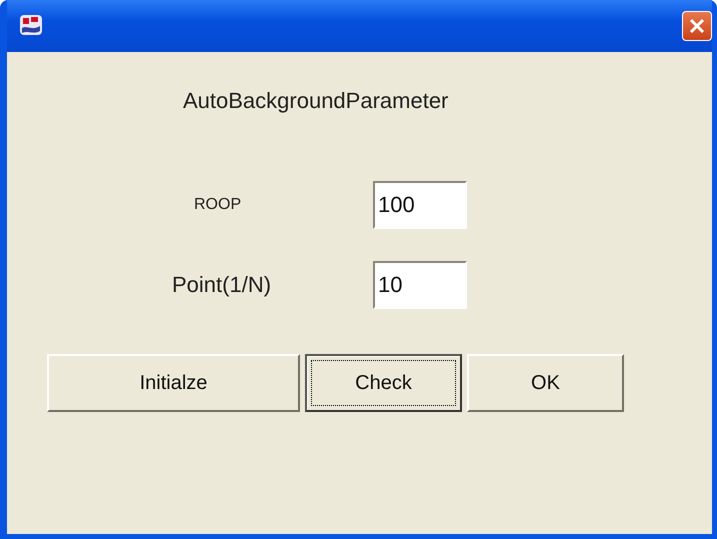 The height and width of the screenshot is (539, 717). What do you see at coordinates (383, 383) in the screenshot?
I see `dialog-button: Check` at bounding box center [383, 383].